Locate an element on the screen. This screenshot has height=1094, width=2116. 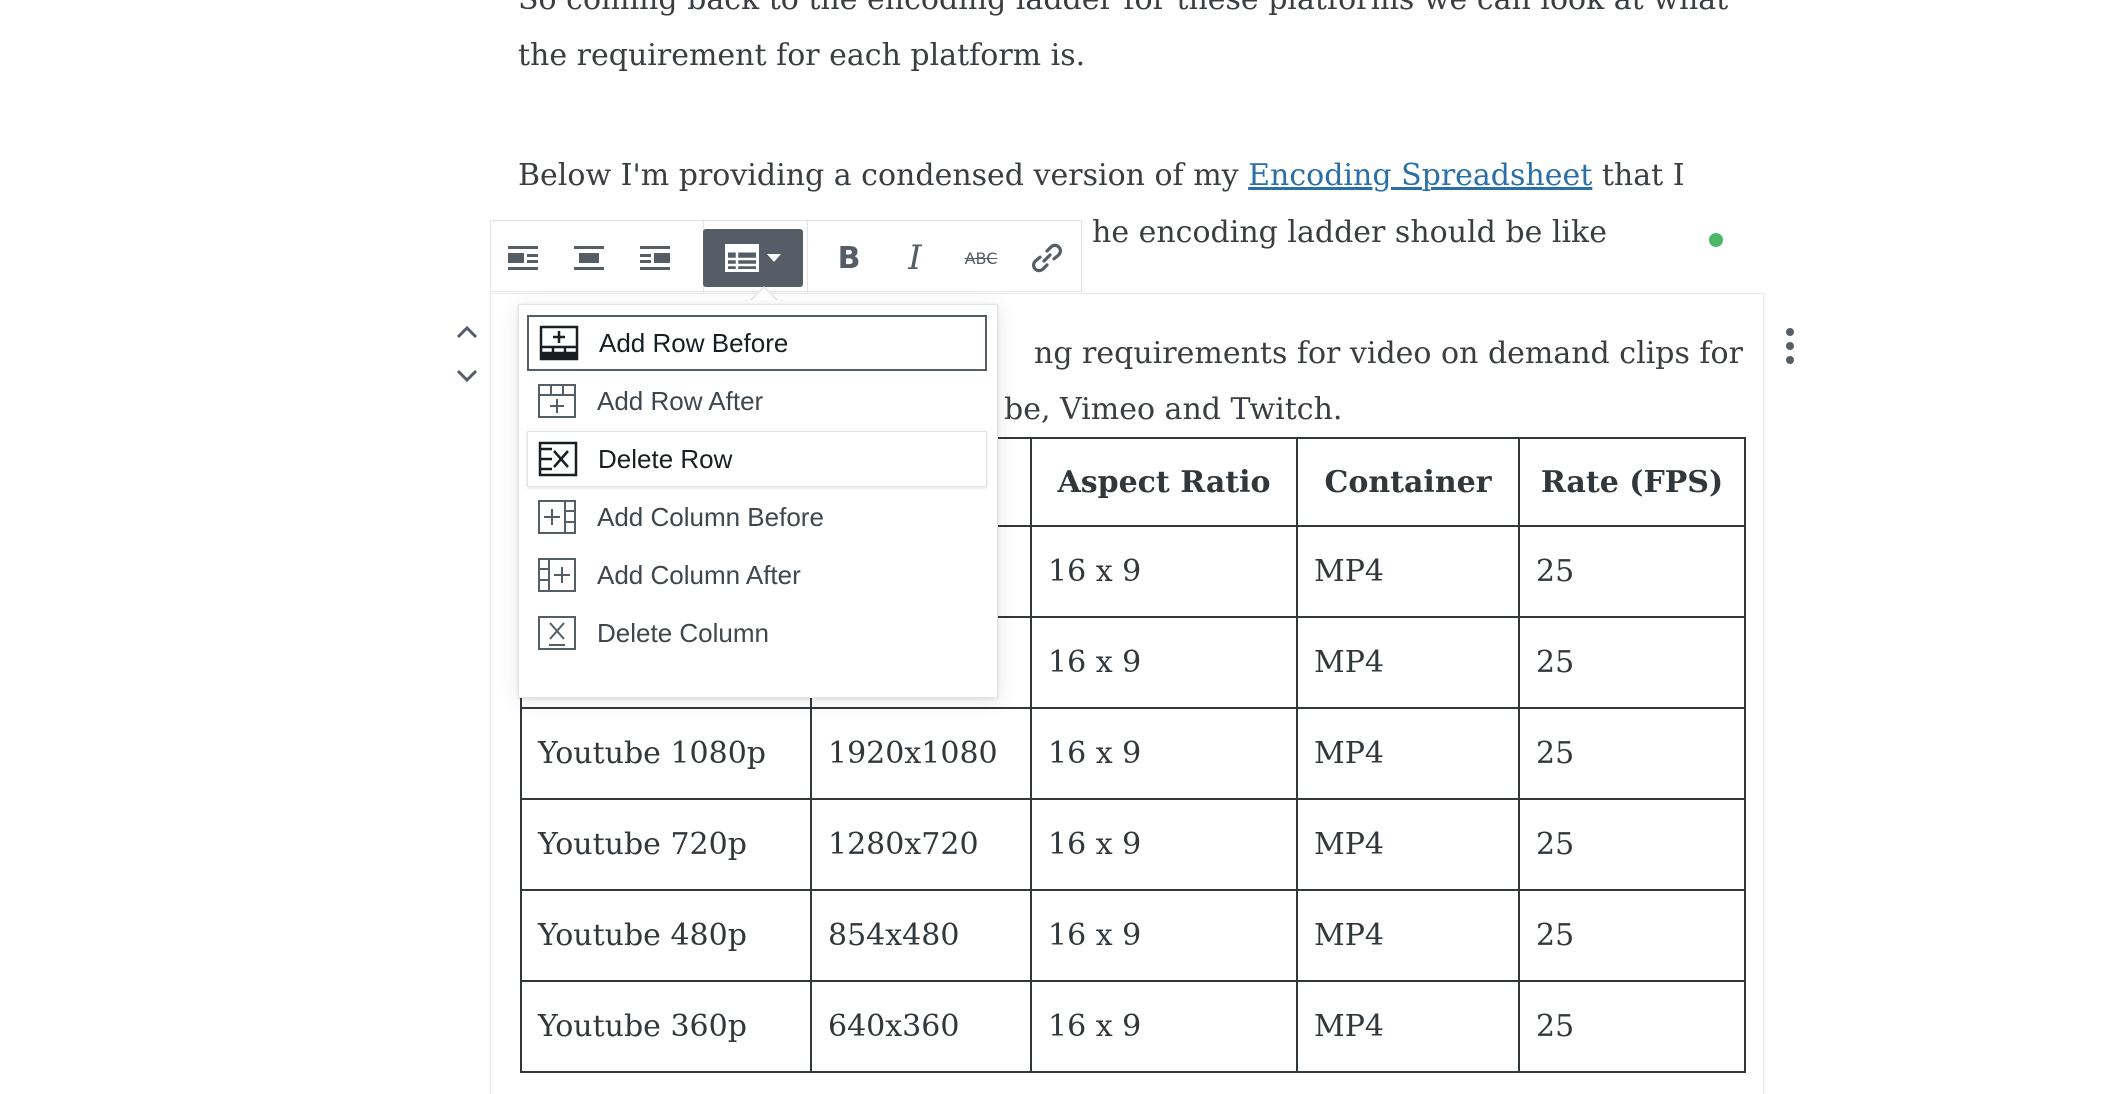
table-cell: 640x360 is located at coordinates (921, 1026).